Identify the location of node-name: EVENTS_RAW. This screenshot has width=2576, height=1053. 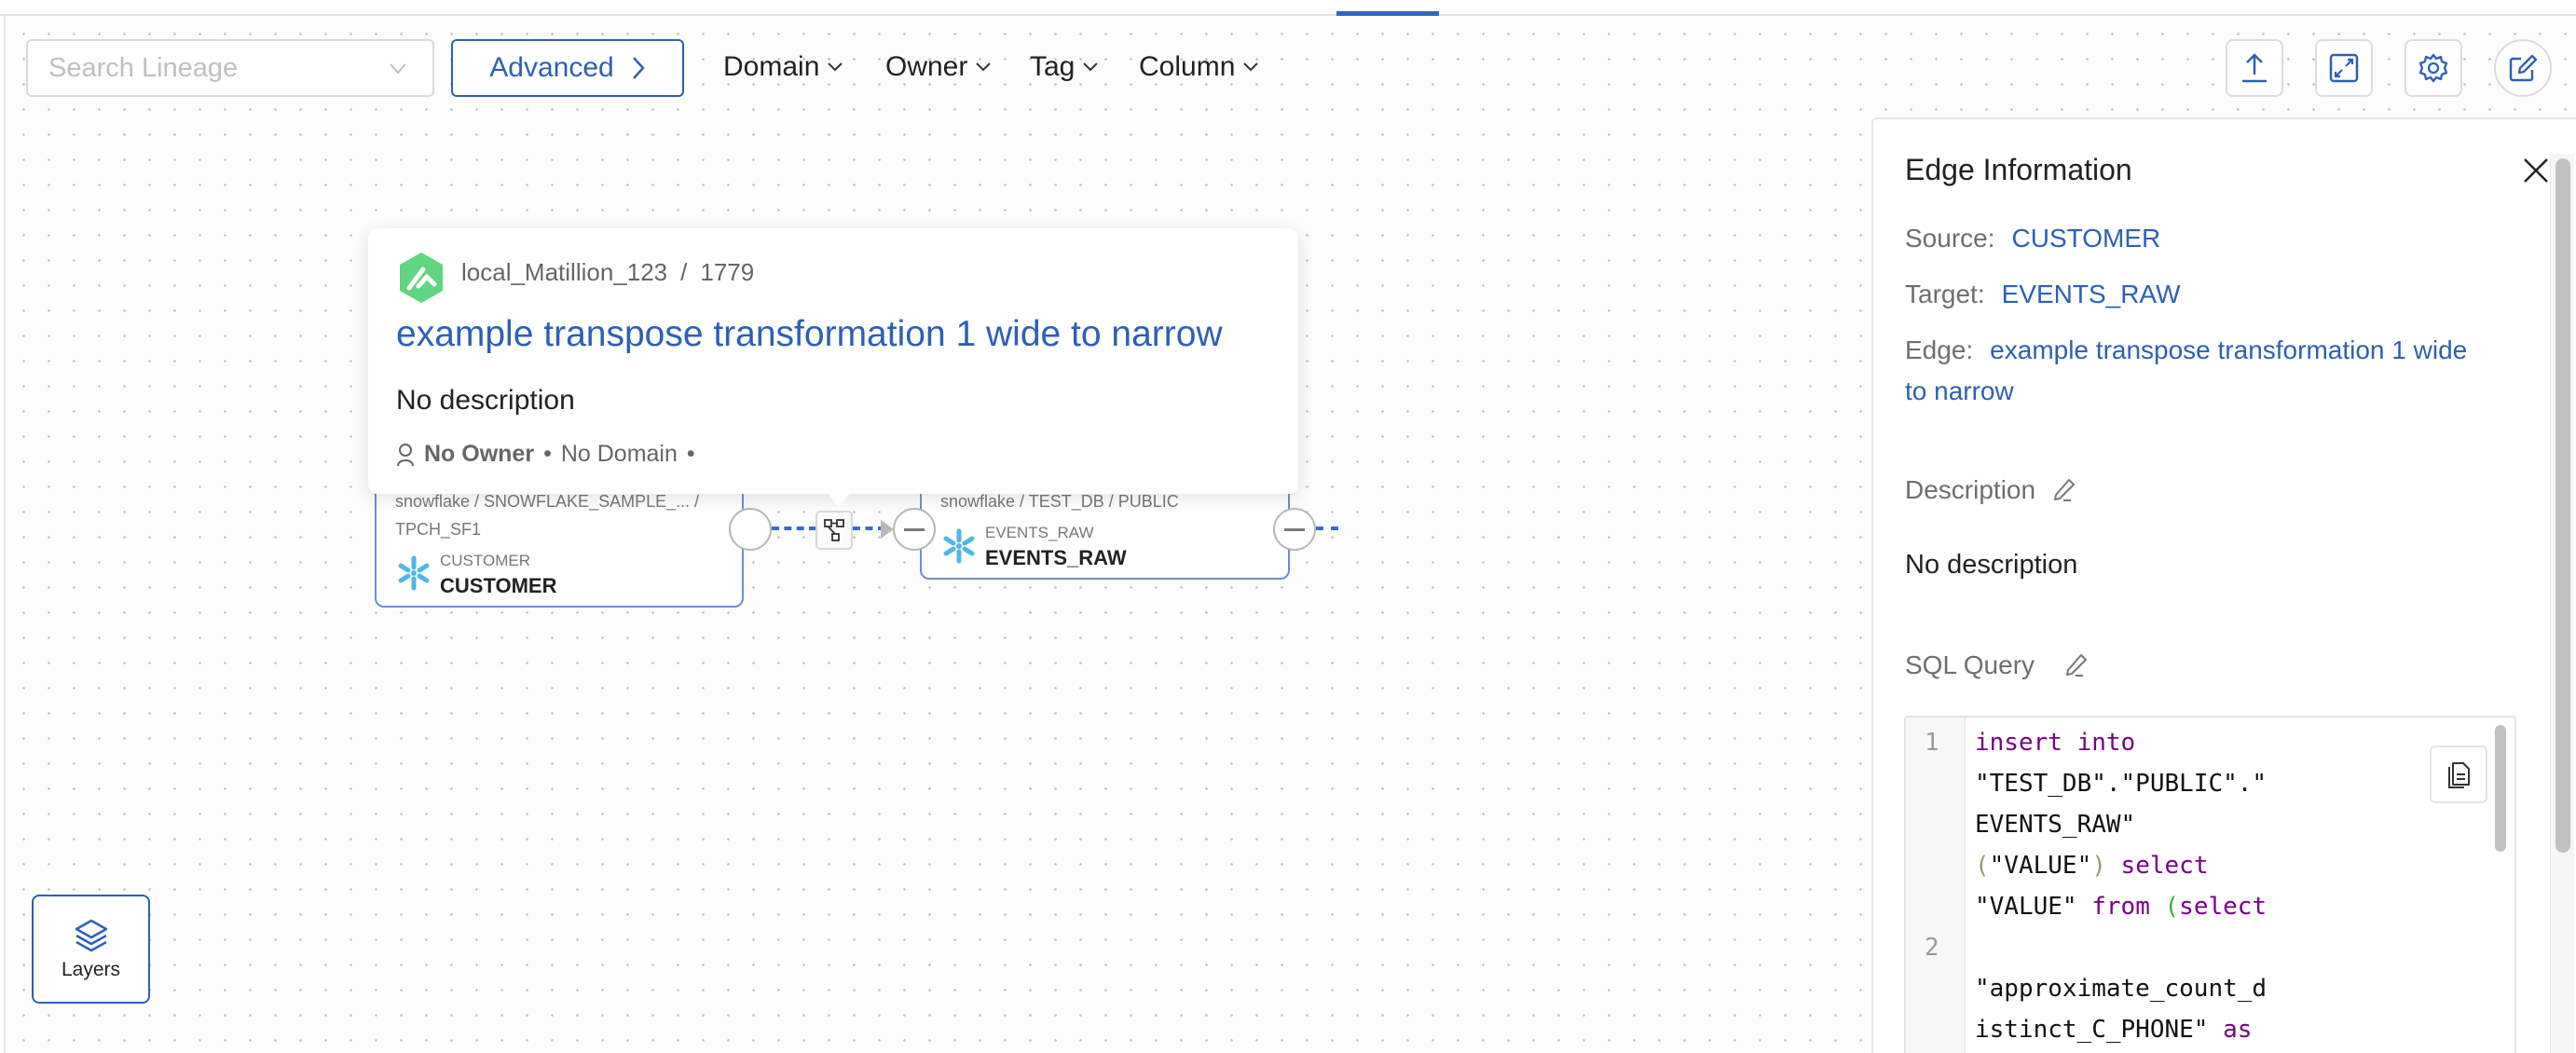
(1056, 557).